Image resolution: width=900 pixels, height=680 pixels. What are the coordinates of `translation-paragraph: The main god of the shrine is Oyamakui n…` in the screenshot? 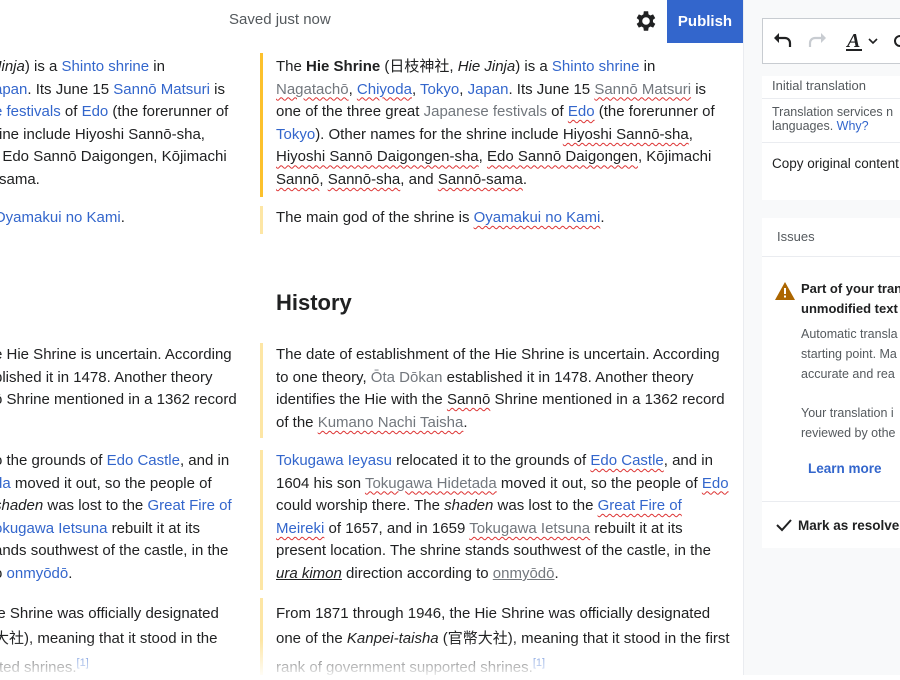 It's located at (503, 218).